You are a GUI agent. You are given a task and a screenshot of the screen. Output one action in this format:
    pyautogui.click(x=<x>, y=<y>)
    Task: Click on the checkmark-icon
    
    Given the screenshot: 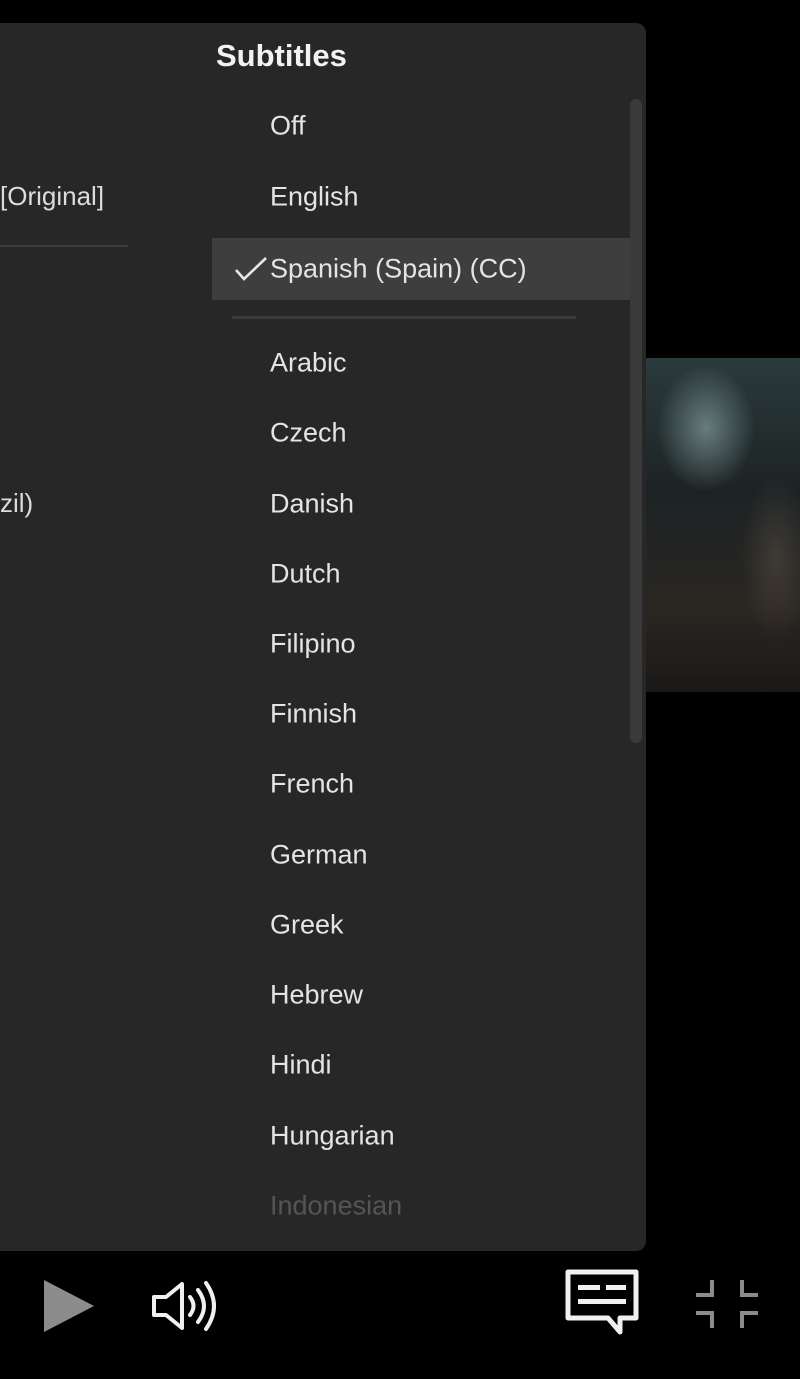 What is the action you would take?
    pyautogui.click(x=251, y=269)
    